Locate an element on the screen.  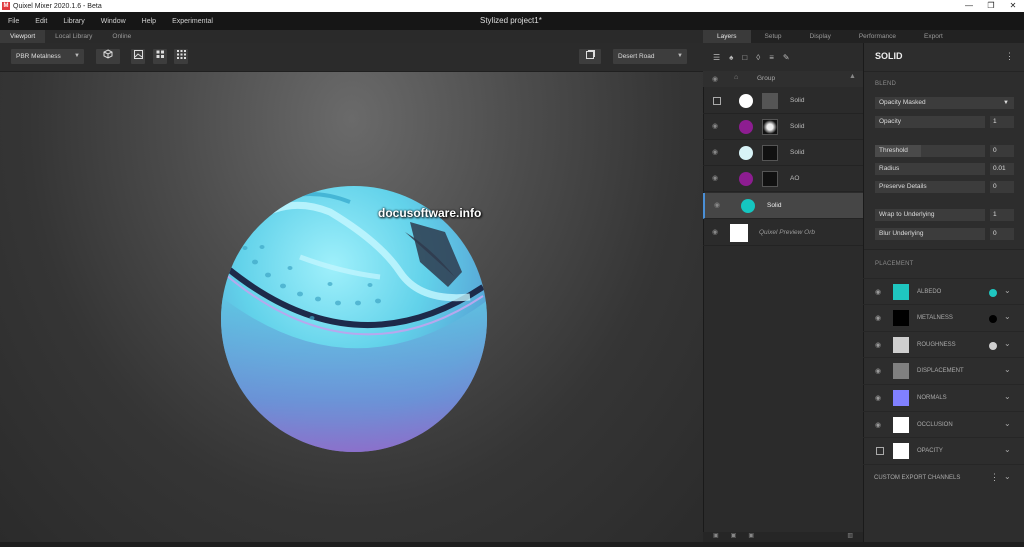
surface-layer-icon: □ is located at coordinates (744, 57).